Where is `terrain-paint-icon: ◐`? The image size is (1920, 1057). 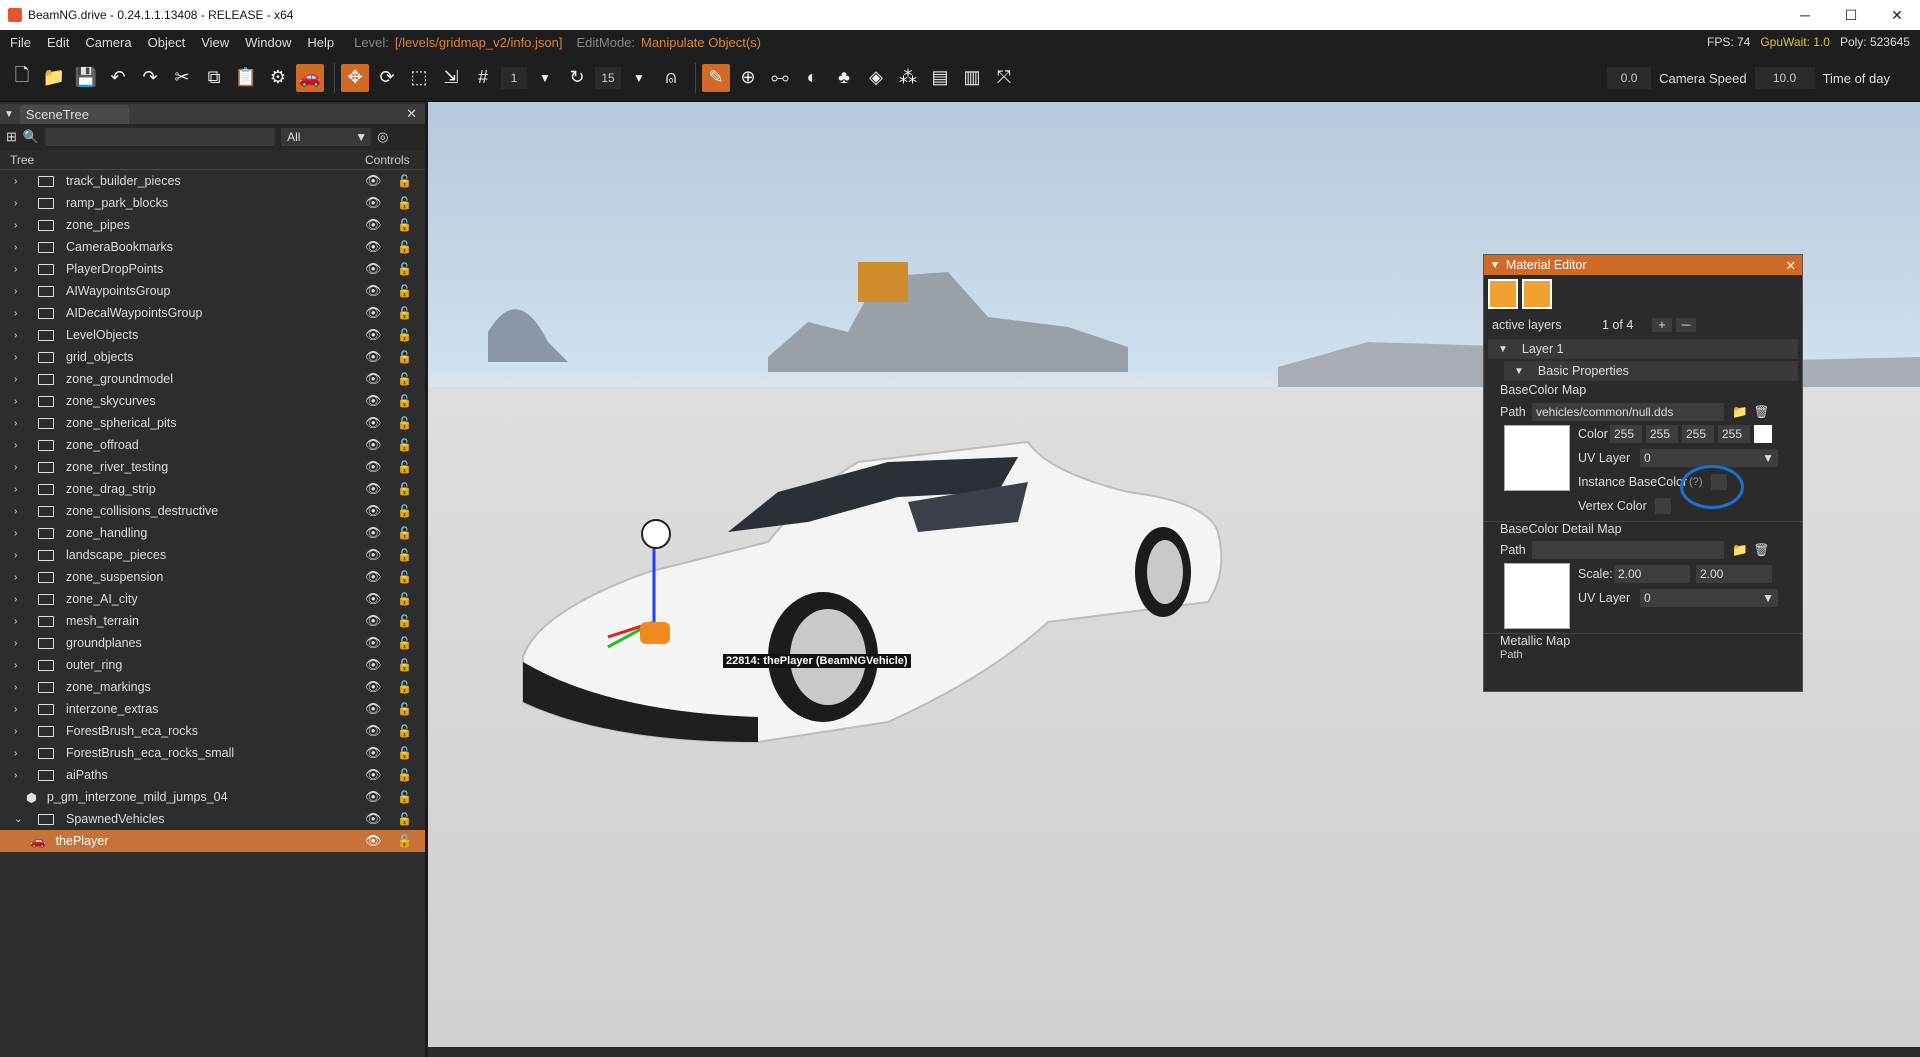
terrain-paint-icon: ◐ is located at coordinates (812, 78).